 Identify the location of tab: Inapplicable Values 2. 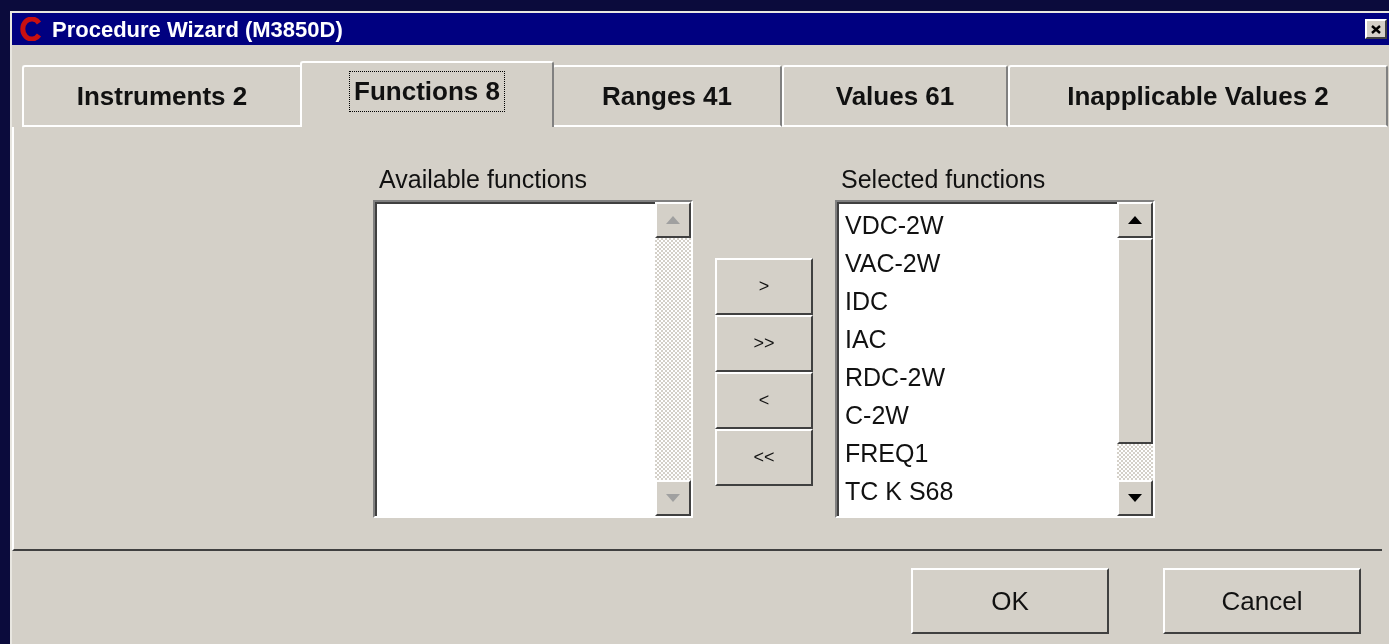
(1198, 96).